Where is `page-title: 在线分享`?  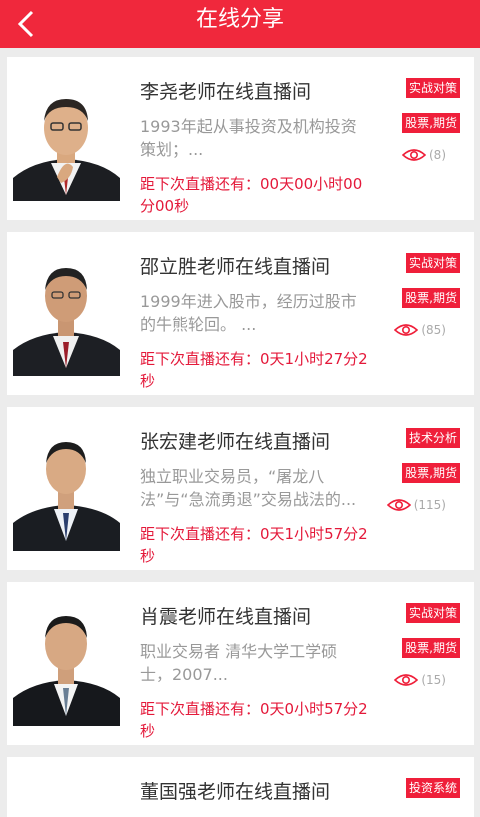 page-title: 在线分享 is located at coordinates (239, 19).